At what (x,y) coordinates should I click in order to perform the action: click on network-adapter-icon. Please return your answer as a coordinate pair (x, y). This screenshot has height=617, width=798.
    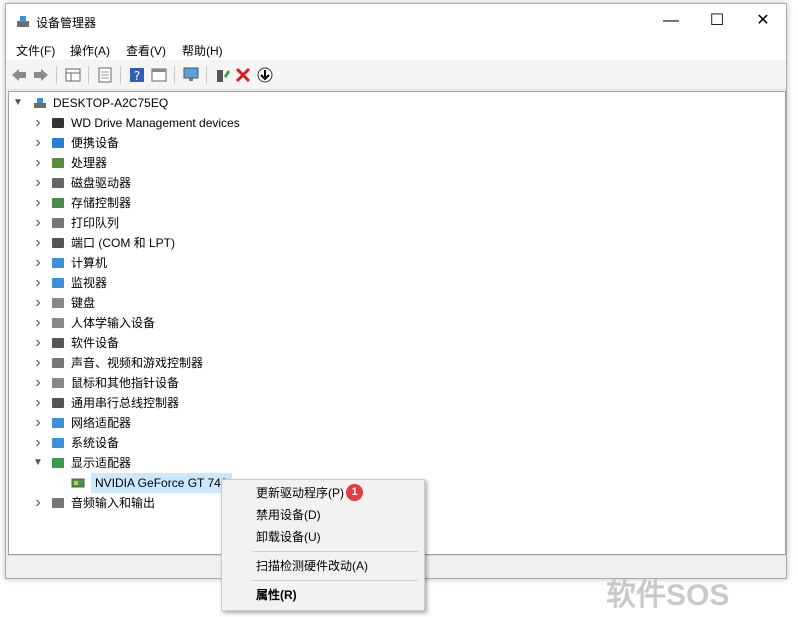
    Looking at the image, I should click on (58, 423).